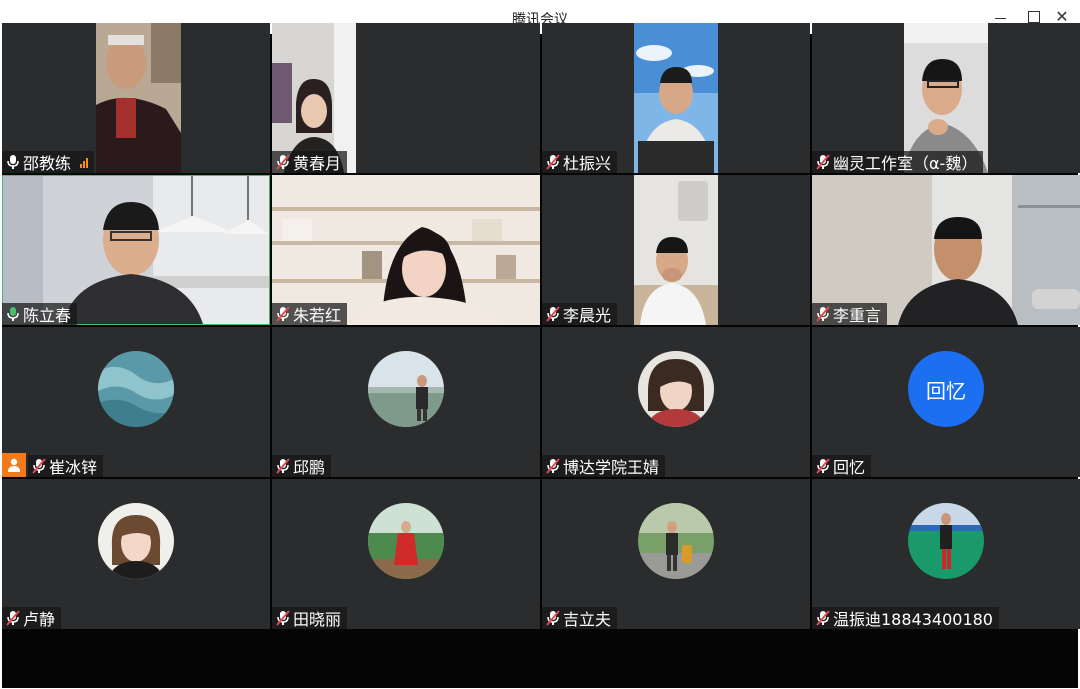 This screenshot has width=1080, height=689. What do you see at coordinates (857, 315) in the screenshot?
I see `participant-name: 李重言` at bounding box center [857, 315].